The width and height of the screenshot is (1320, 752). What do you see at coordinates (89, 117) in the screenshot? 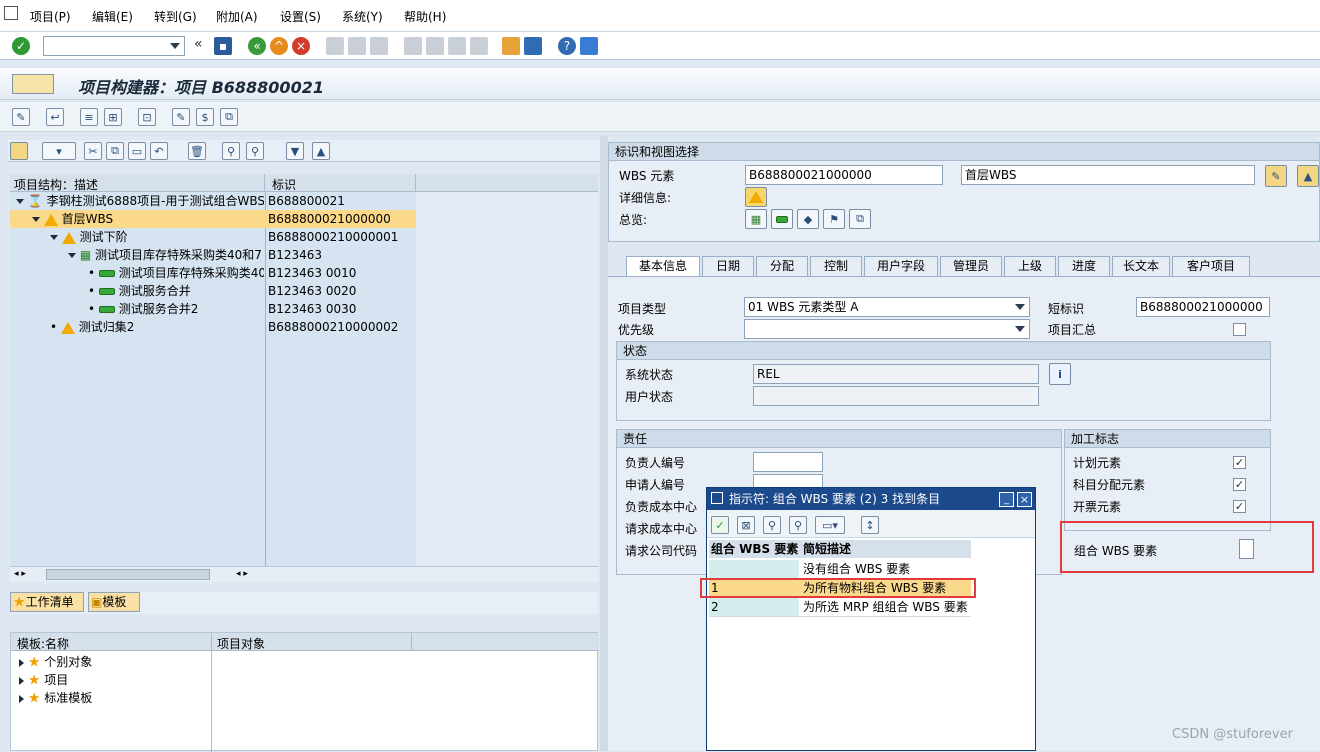
I see `hierarchy-icon: ≡` at bounding box center [89, 117].